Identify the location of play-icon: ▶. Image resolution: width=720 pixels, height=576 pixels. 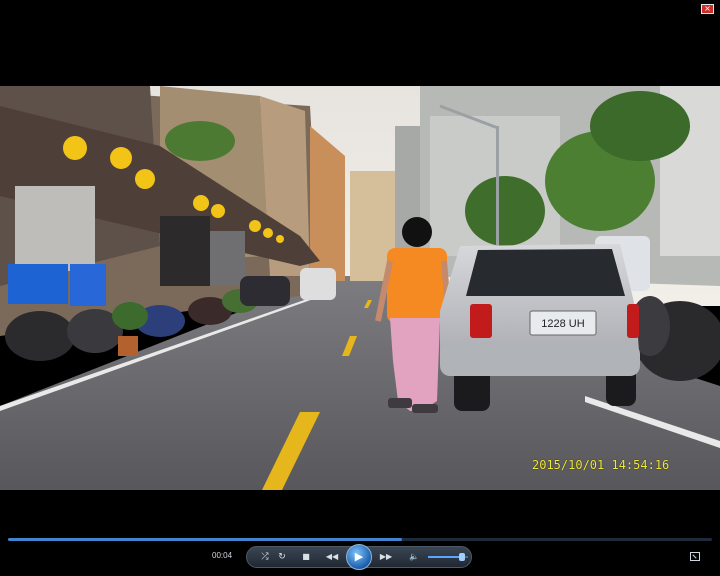
(359, 557).